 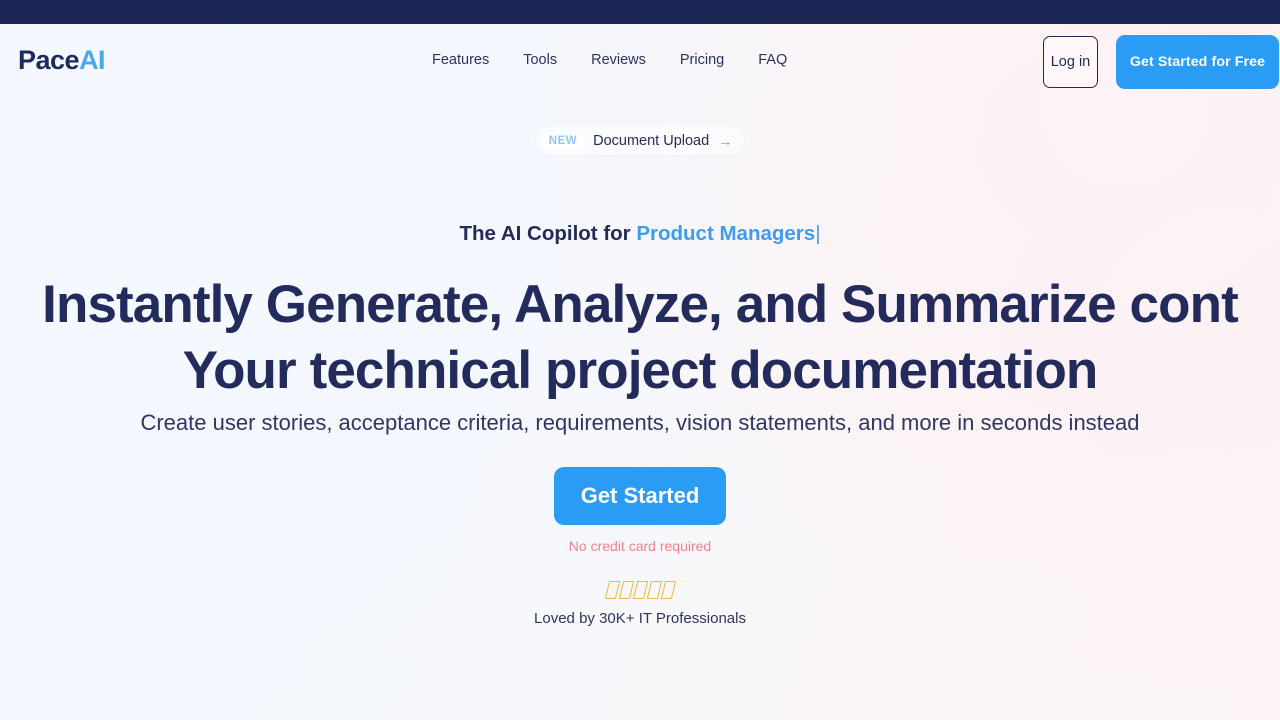 I want to click on browser-top-strip, so click(x=640, y=12).